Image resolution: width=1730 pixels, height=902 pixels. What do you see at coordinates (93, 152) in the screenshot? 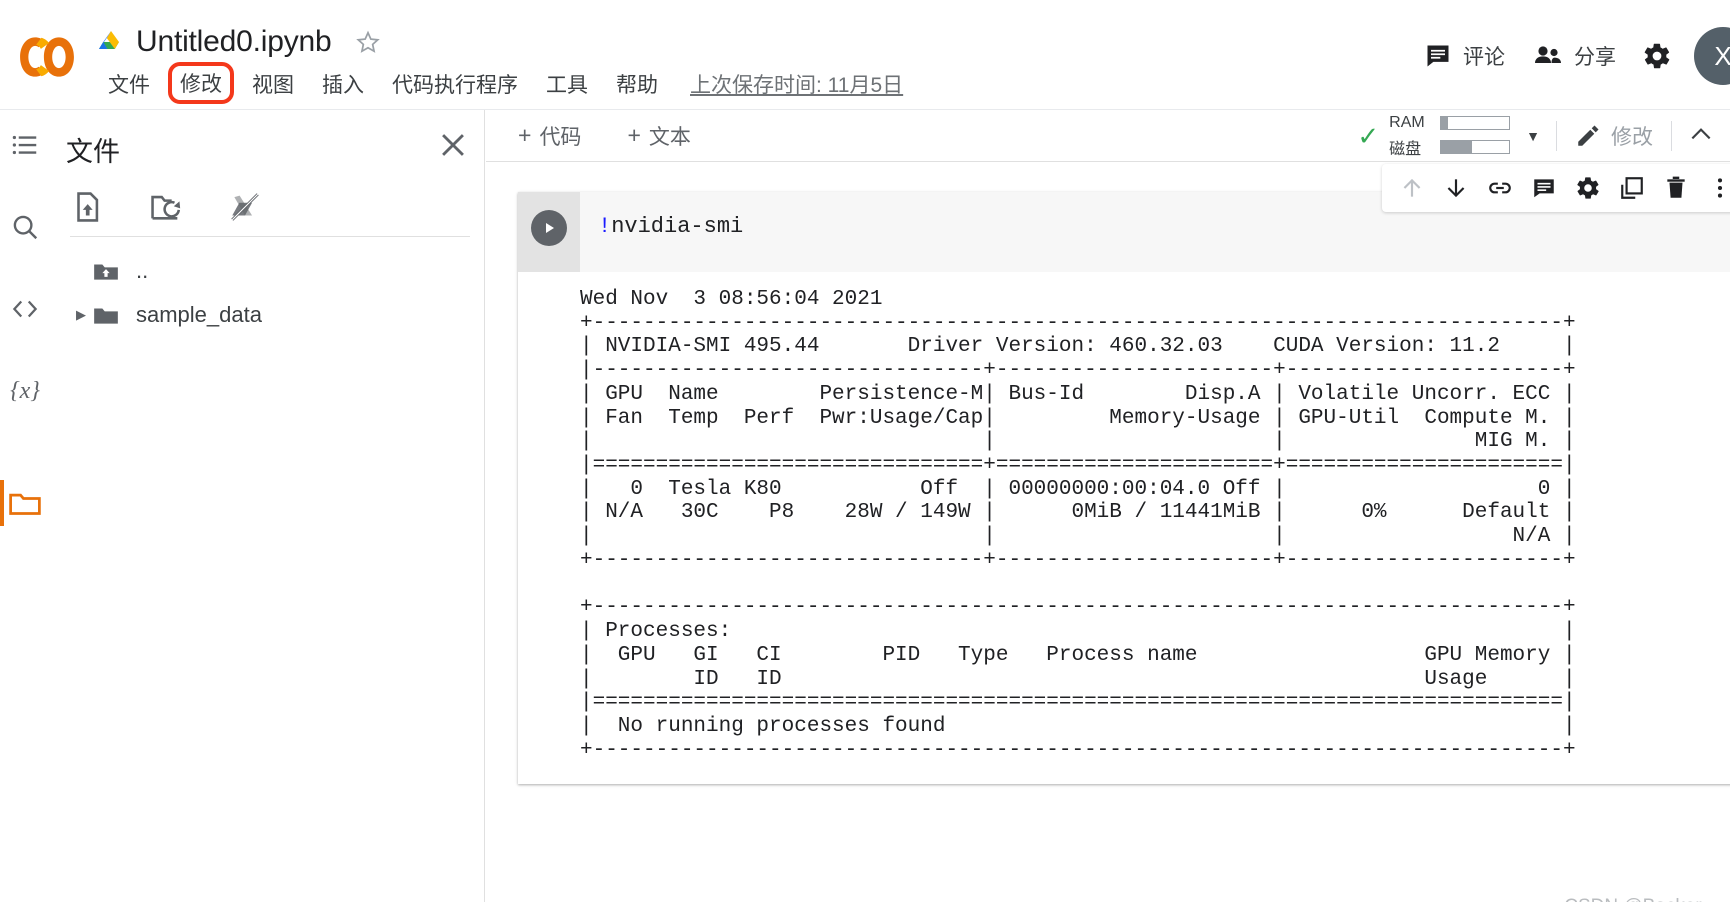
I see `files-panel-title: 文件` at bounding box center [93, 152].